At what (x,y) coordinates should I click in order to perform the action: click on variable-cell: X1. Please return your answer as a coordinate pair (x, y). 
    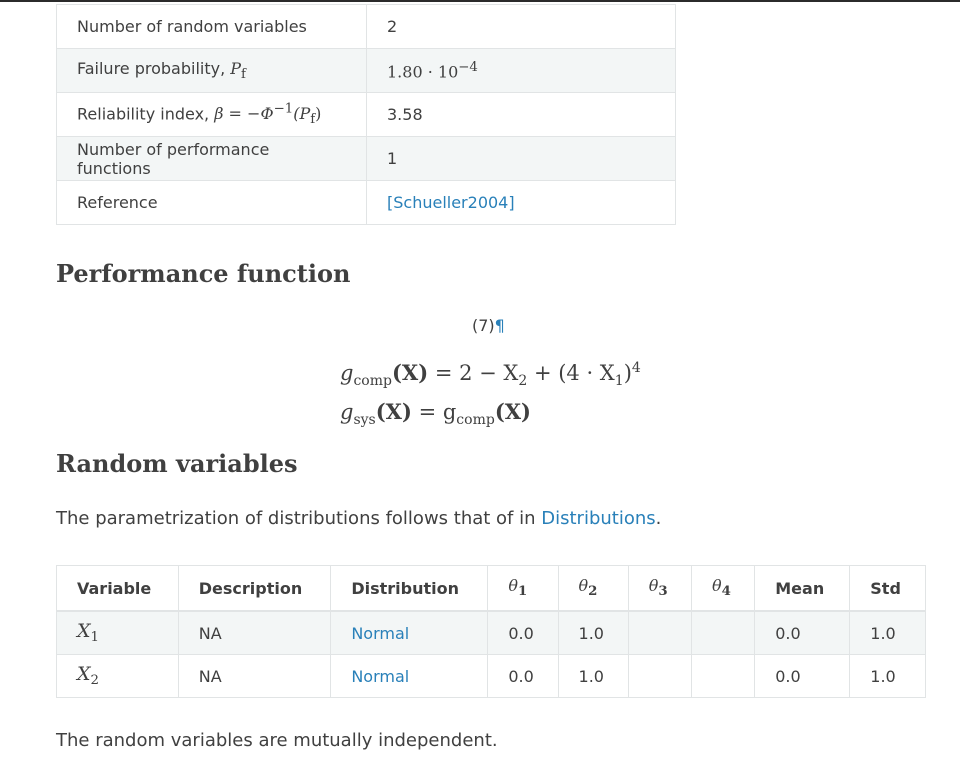
    Looking at the image, I should click on (117, 632).